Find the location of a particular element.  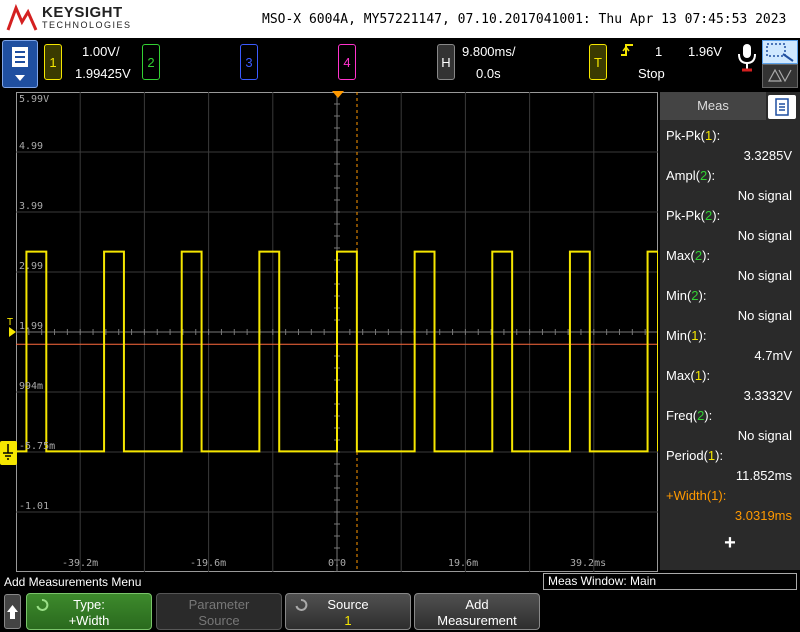

softkey-type: Type: +Width is located at coordinates (89, 611).